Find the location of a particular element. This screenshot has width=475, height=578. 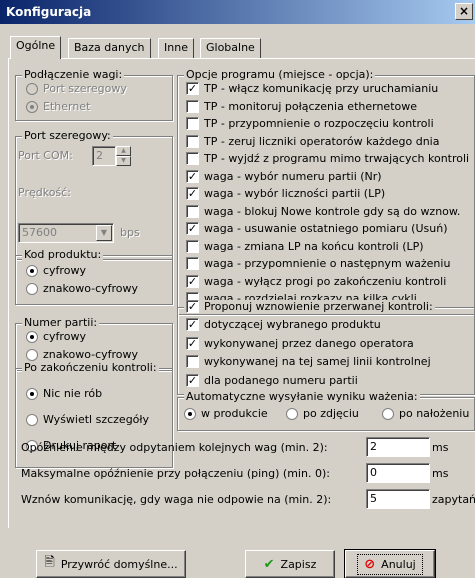

po-title: Po zakończeniu kontroli: is located at coordinates (90, 367).